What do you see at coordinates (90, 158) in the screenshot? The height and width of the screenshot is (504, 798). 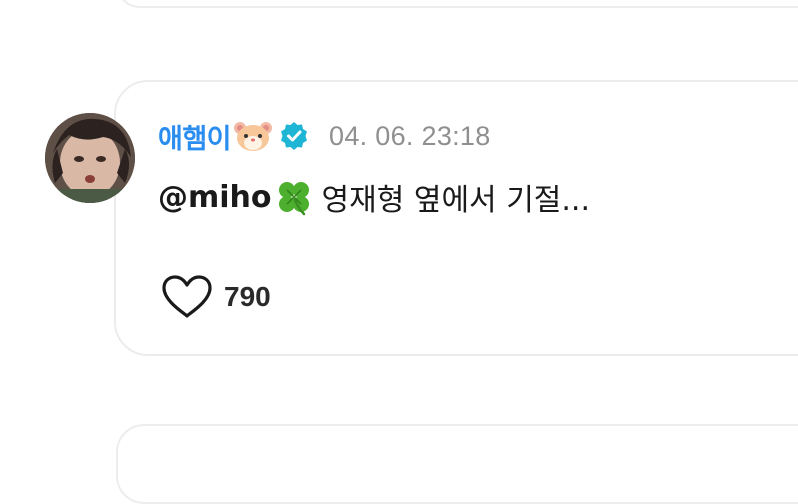 I see `avatar` at bounding box center [90, 158].